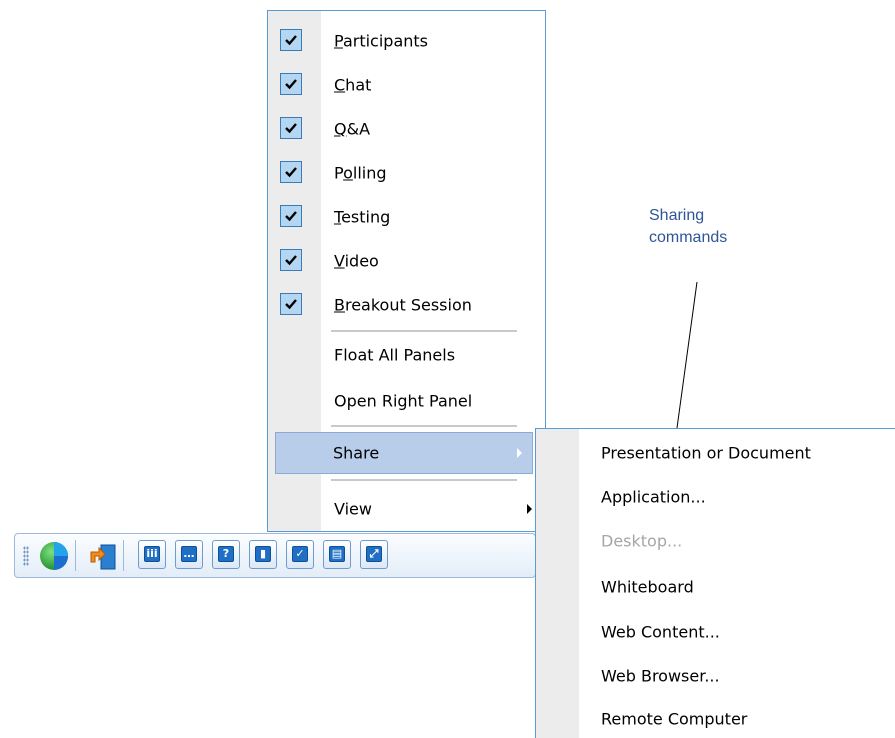 This screenshot has width=895, height=738. What do you see at coordinates (406, 173) in the screenshot?
I see `menu-item-polling: Polling` at bounding box center [406, 173].